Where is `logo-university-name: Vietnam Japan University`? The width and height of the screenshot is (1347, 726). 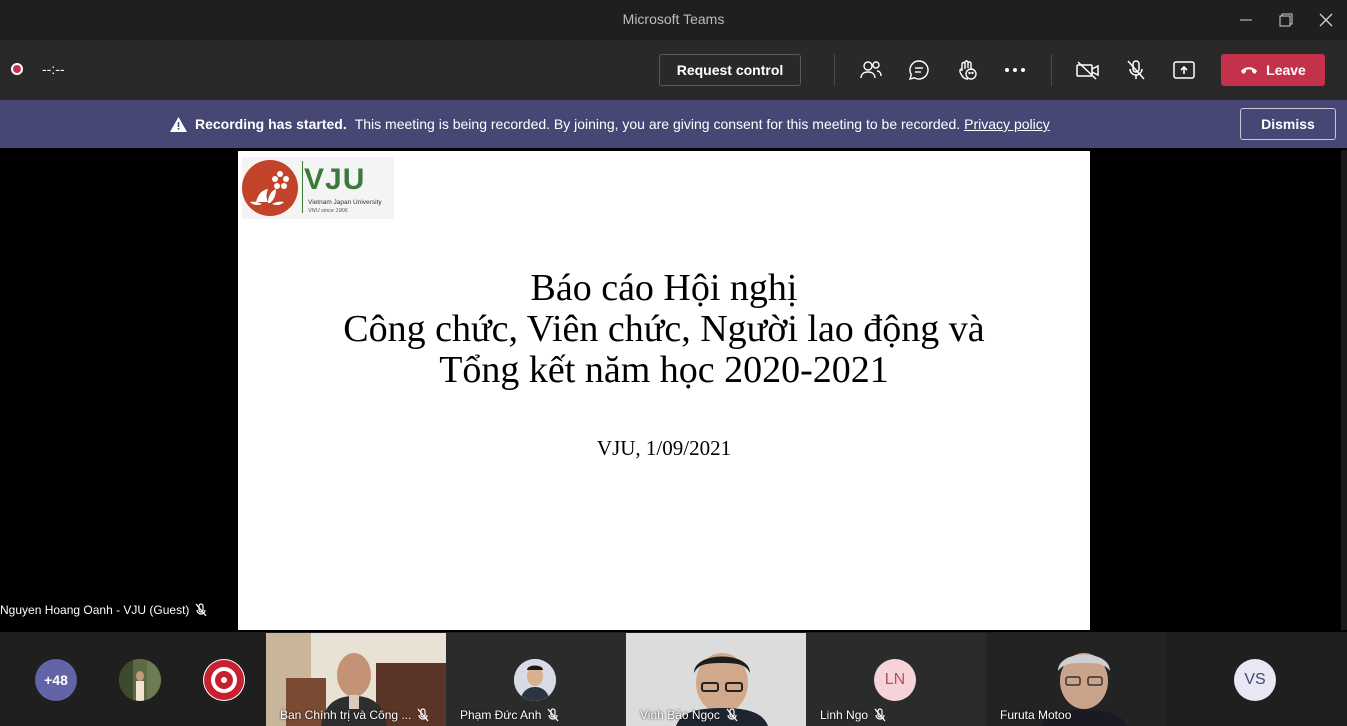
logo-university-name: Vietnam Japan University is located at coordinates (345, 202).